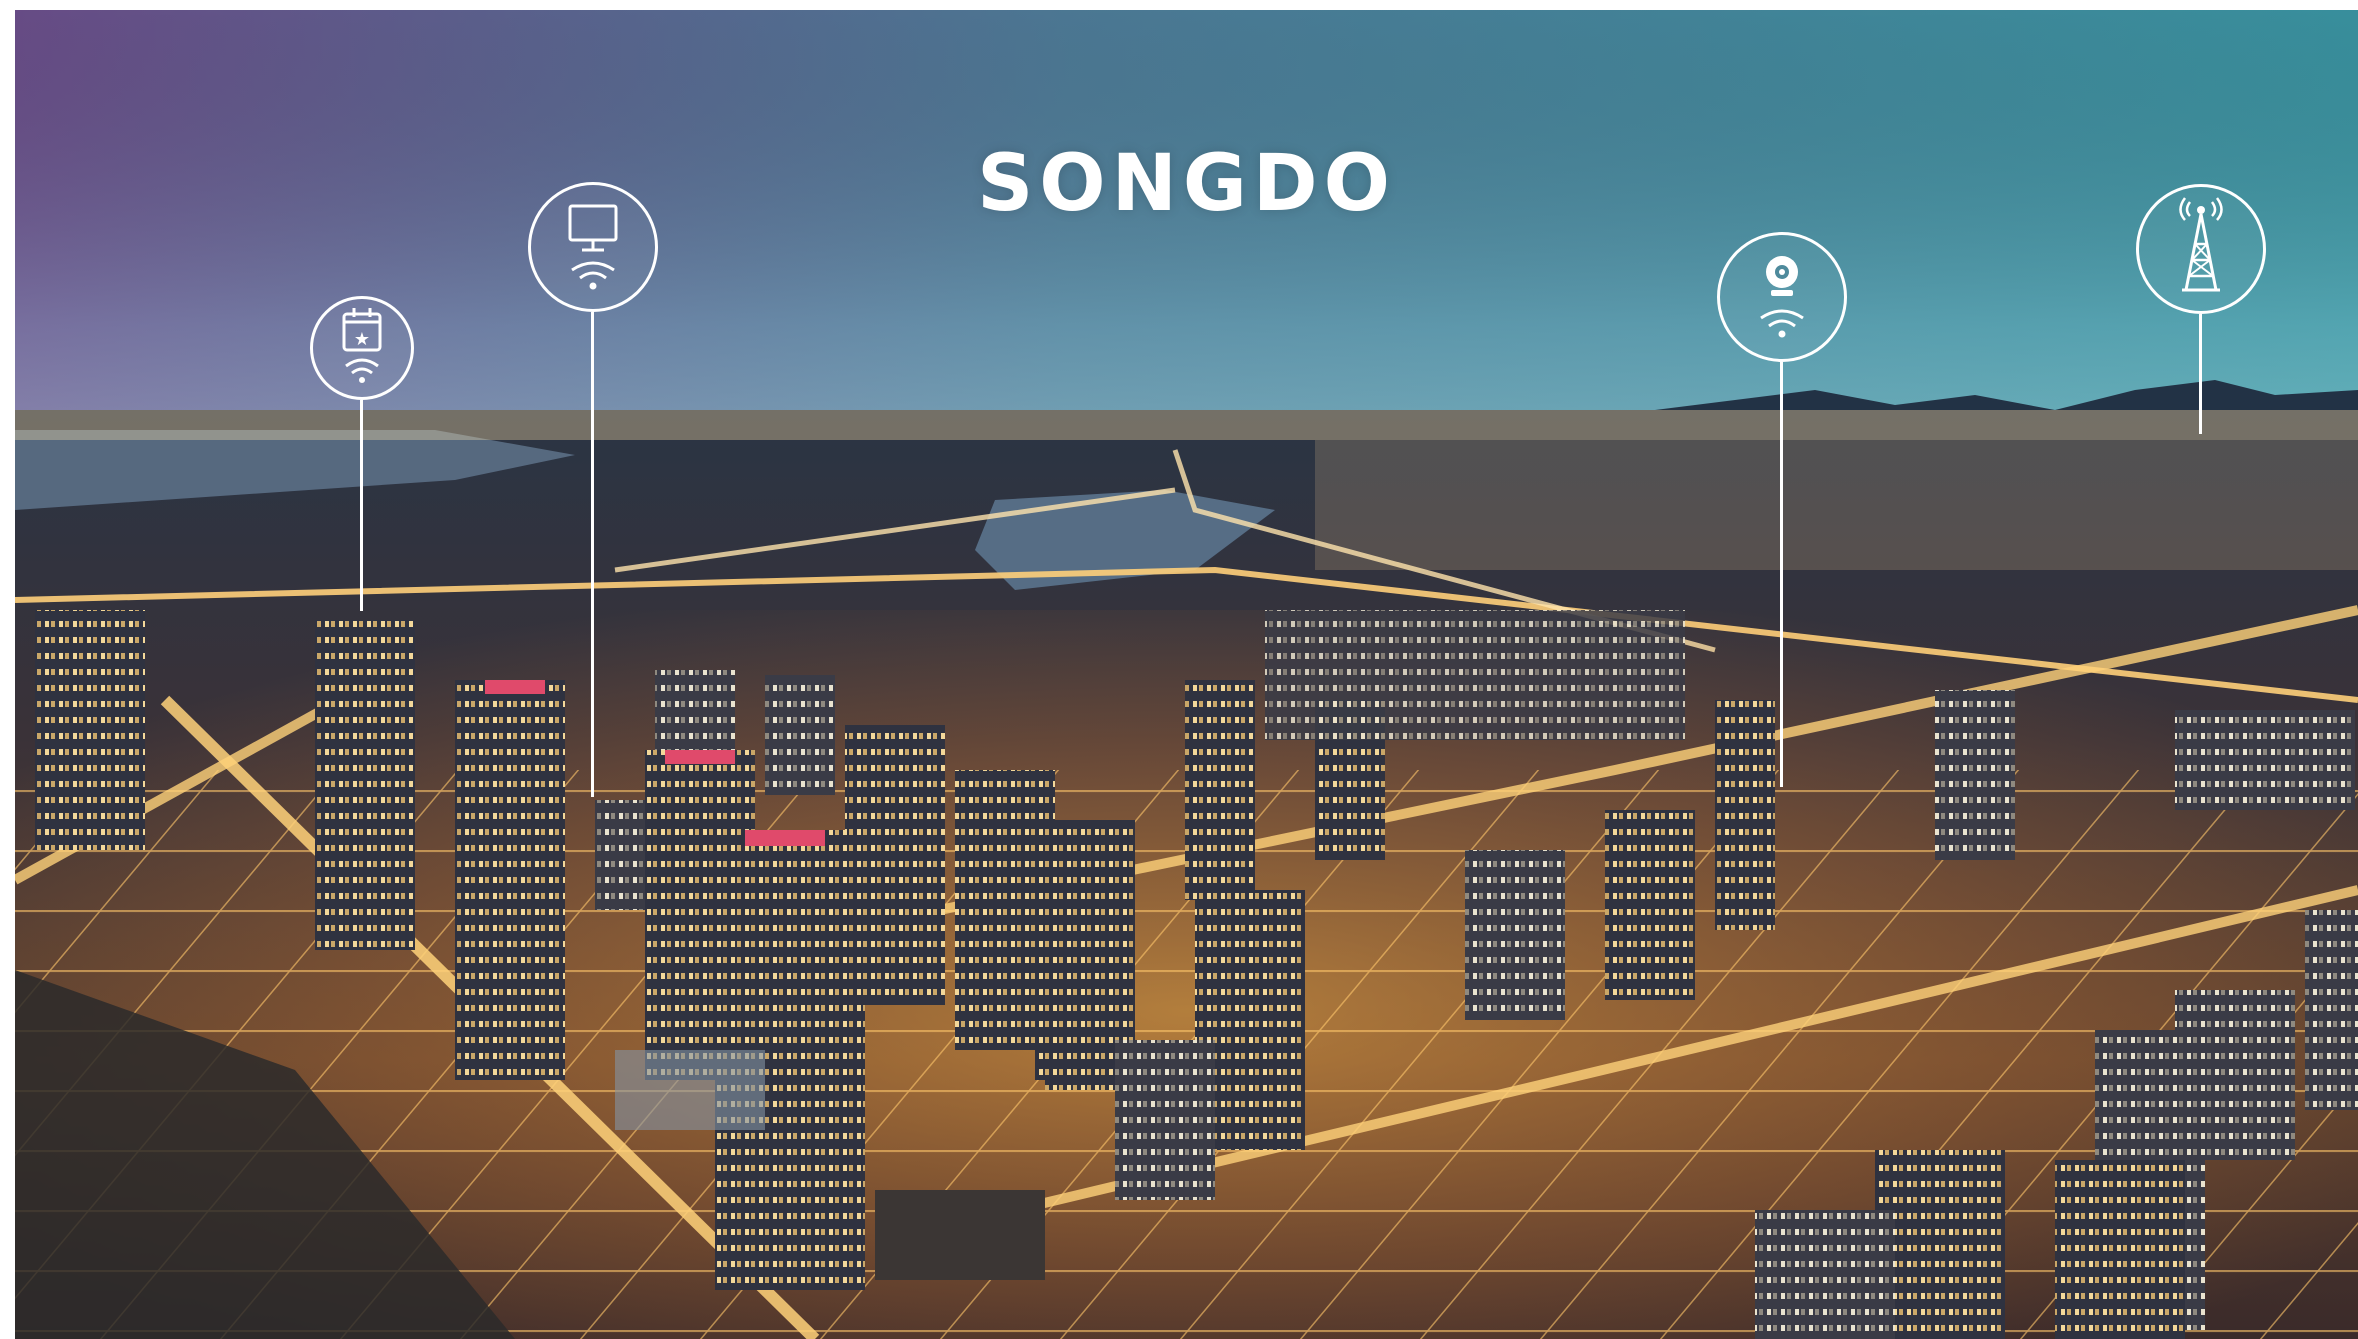 The width and height of the screenshot is (2358, 1339). I want to click on radio-tower-icon, so click(2201, 244).